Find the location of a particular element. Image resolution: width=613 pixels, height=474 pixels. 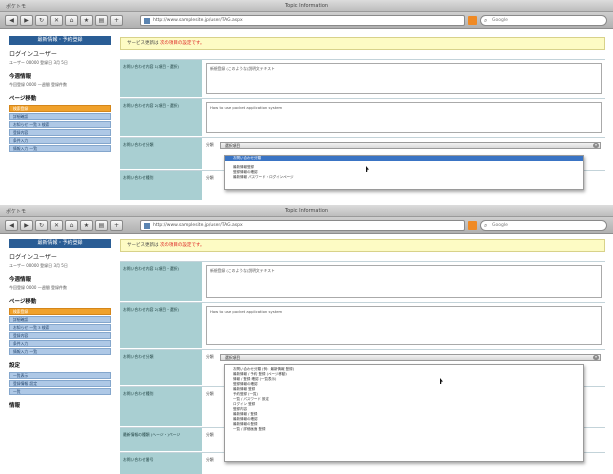

notice-text: サービス更新は is located at coordinates (143, 43).